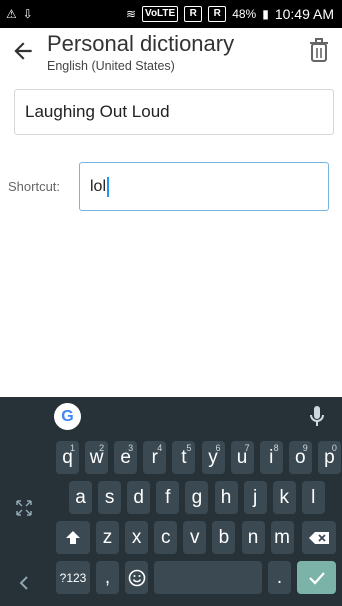  I want to click on key-u: u7, so click(242, 457).